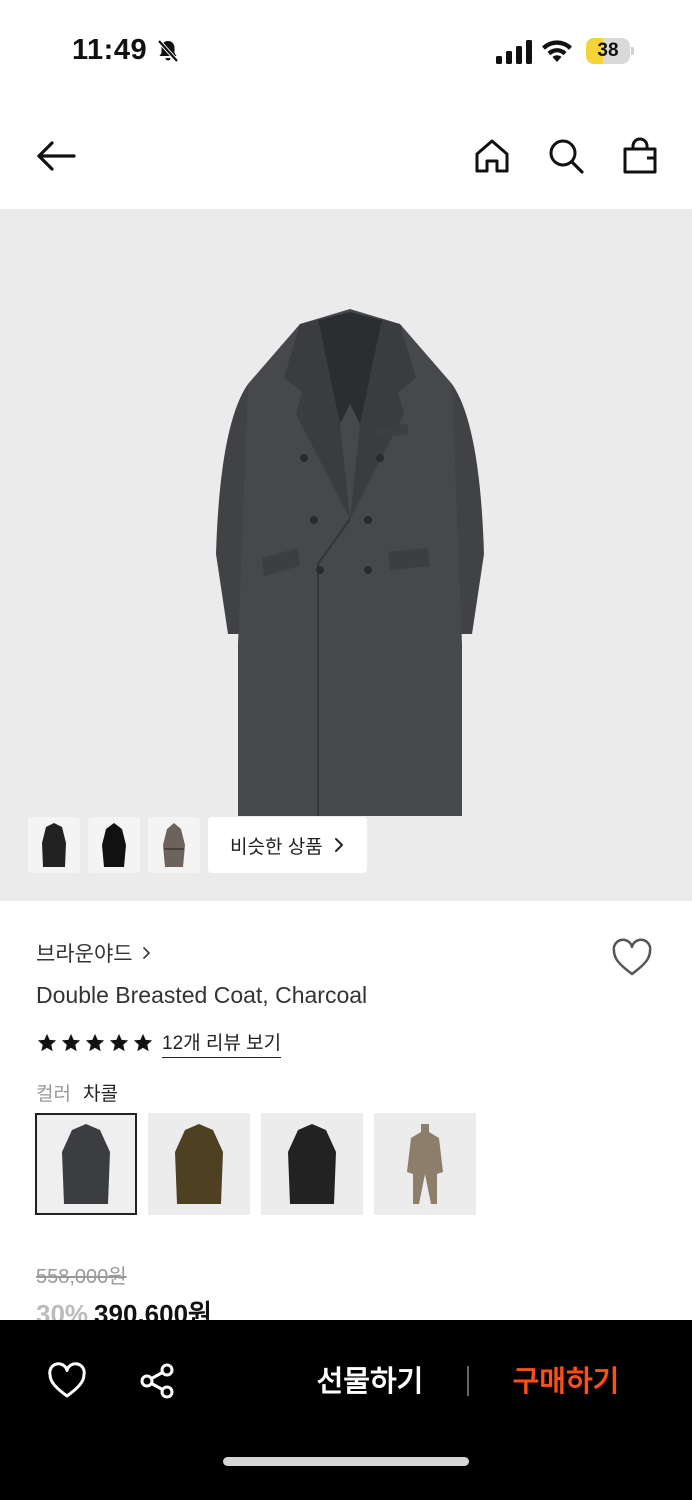 The height and width of the screenshot is (1500, 692). I want to click on back-arrow-icon, so click(56, 156).